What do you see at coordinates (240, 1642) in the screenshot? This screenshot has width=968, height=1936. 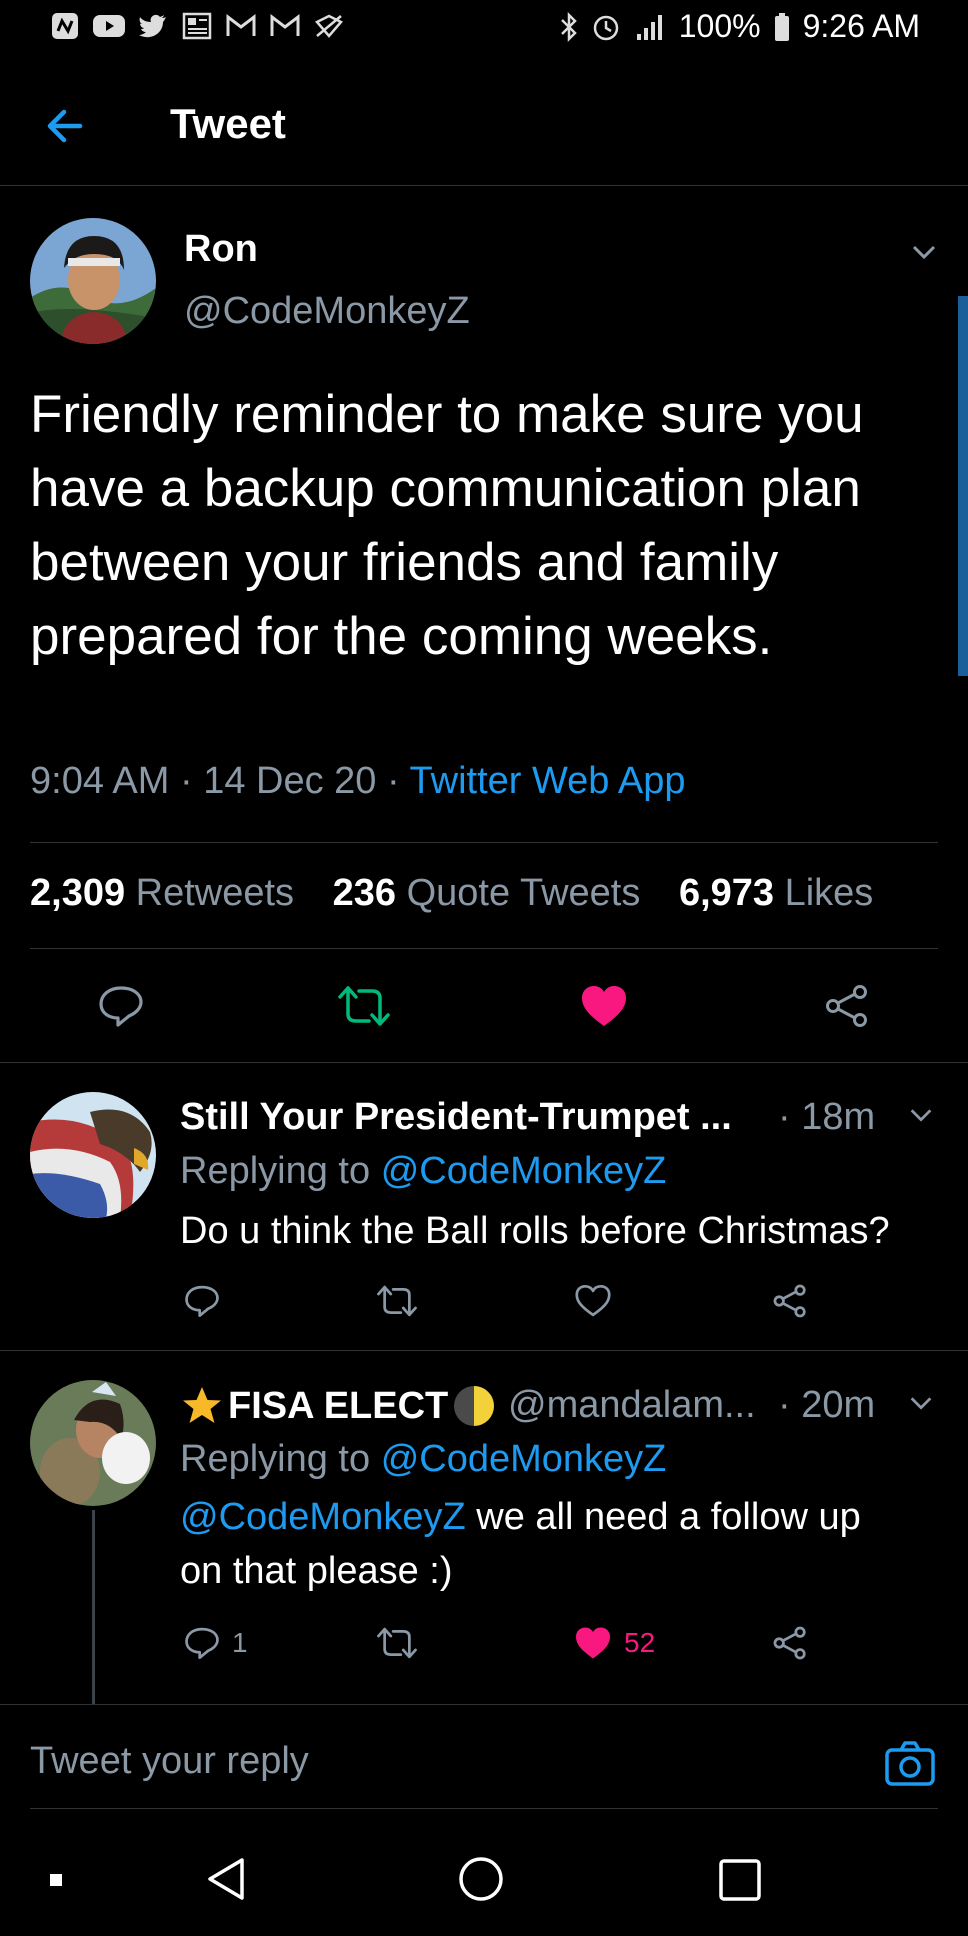 I see `reply-count: 1` at bounding box center [240, 1642].